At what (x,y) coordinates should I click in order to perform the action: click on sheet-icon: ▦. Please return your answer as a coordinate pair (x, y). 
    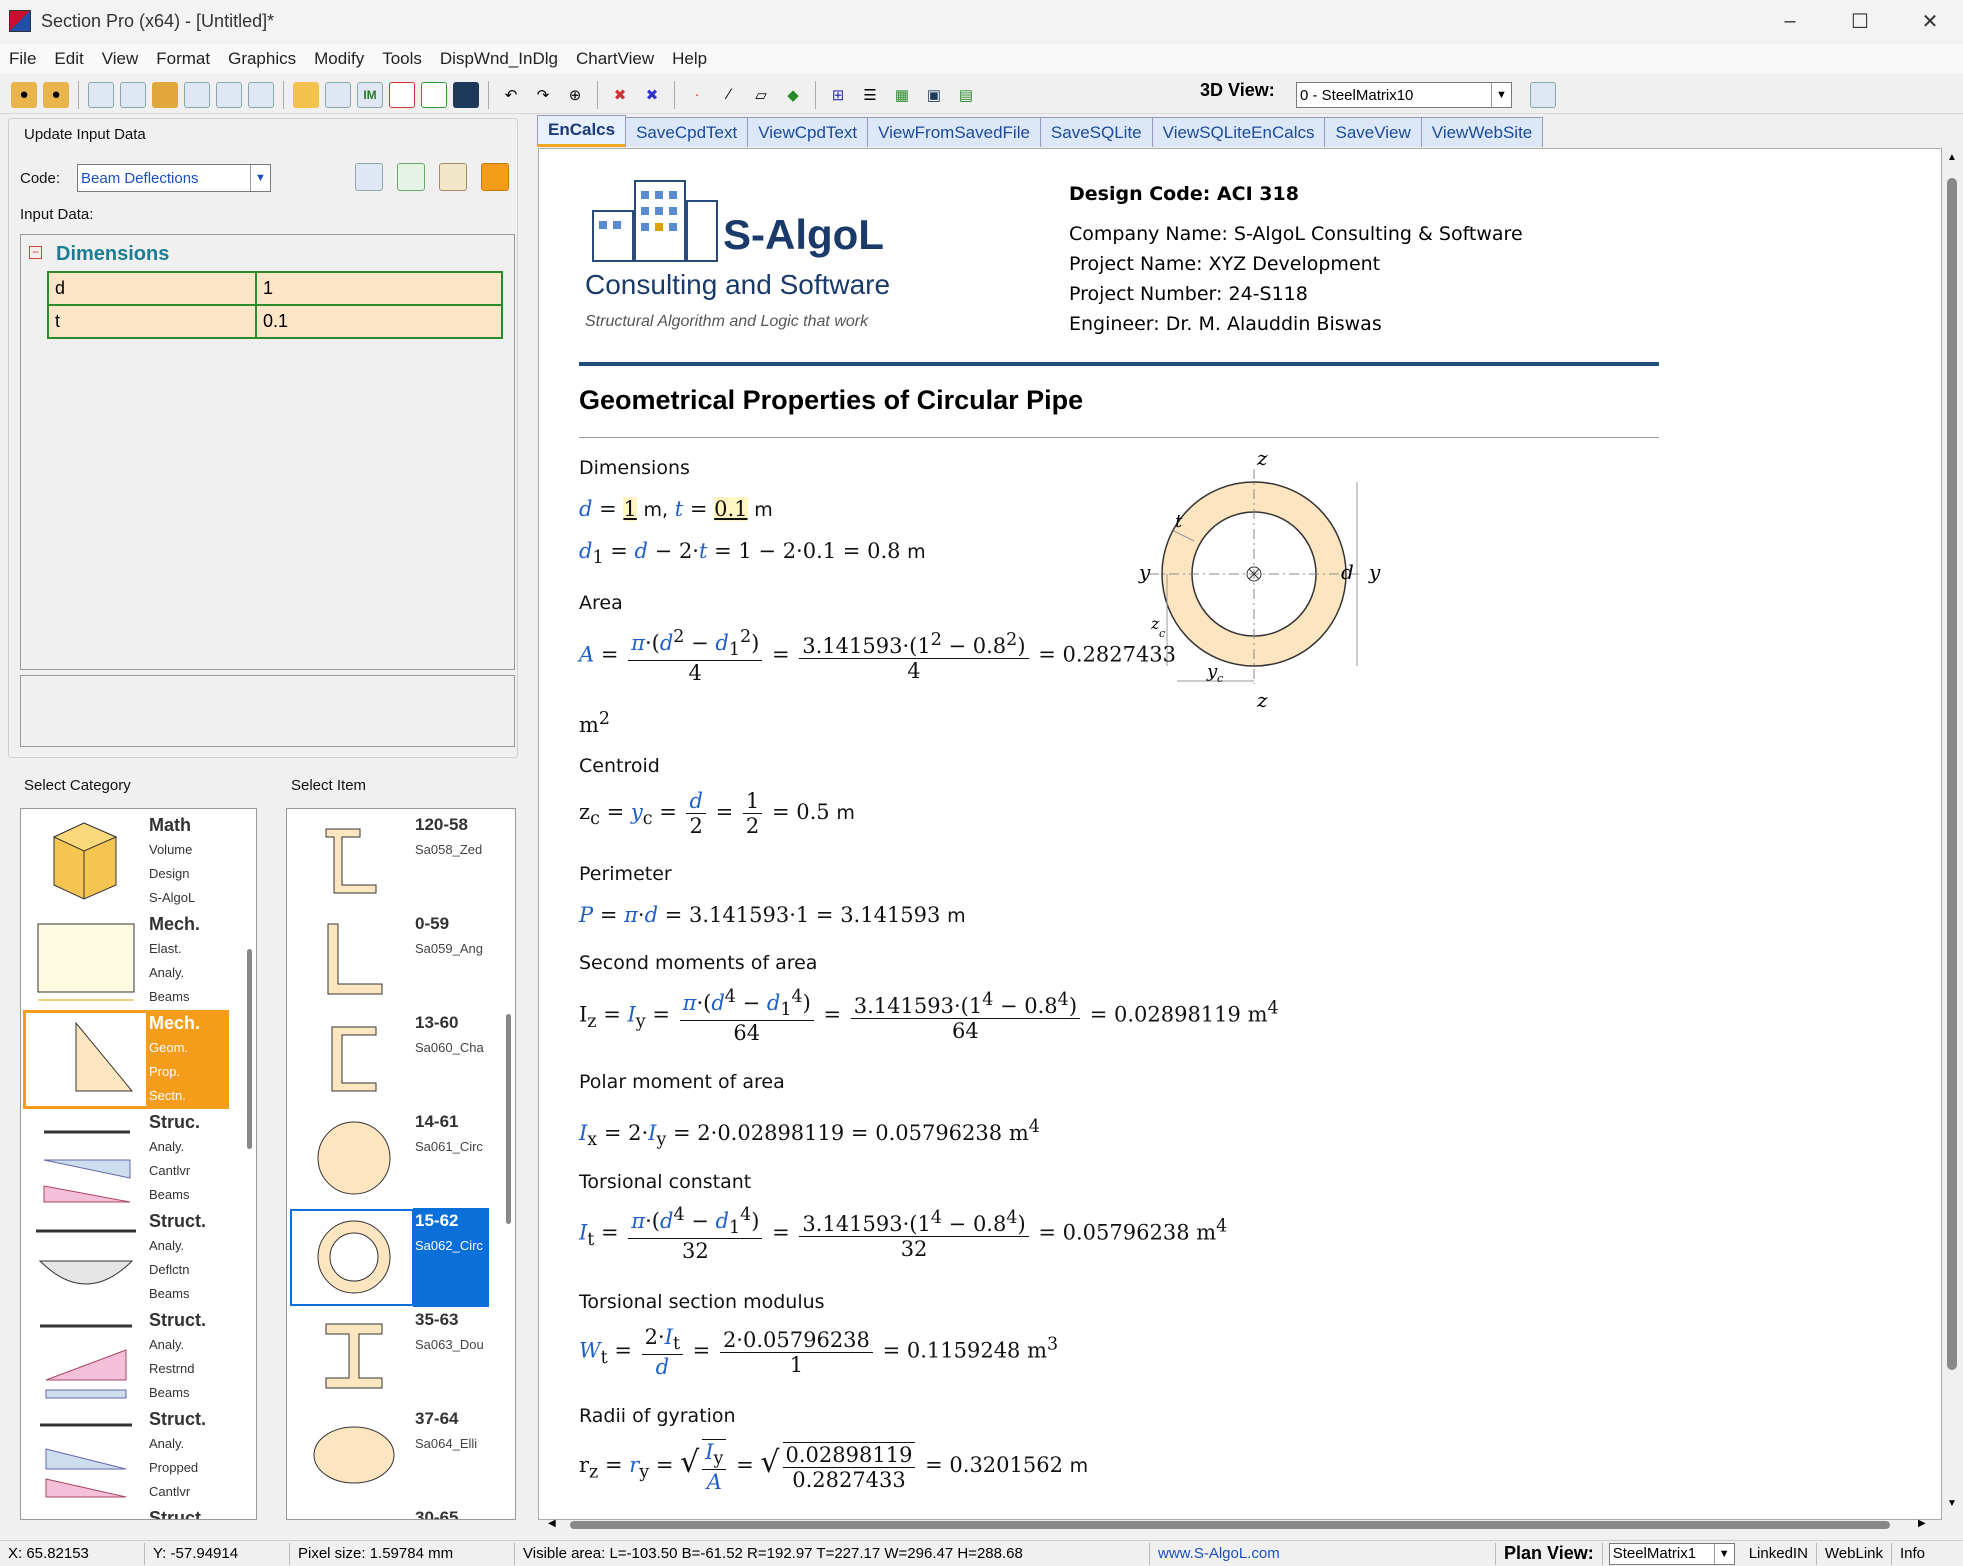
    Looking at the image, I should click on (902, 95).